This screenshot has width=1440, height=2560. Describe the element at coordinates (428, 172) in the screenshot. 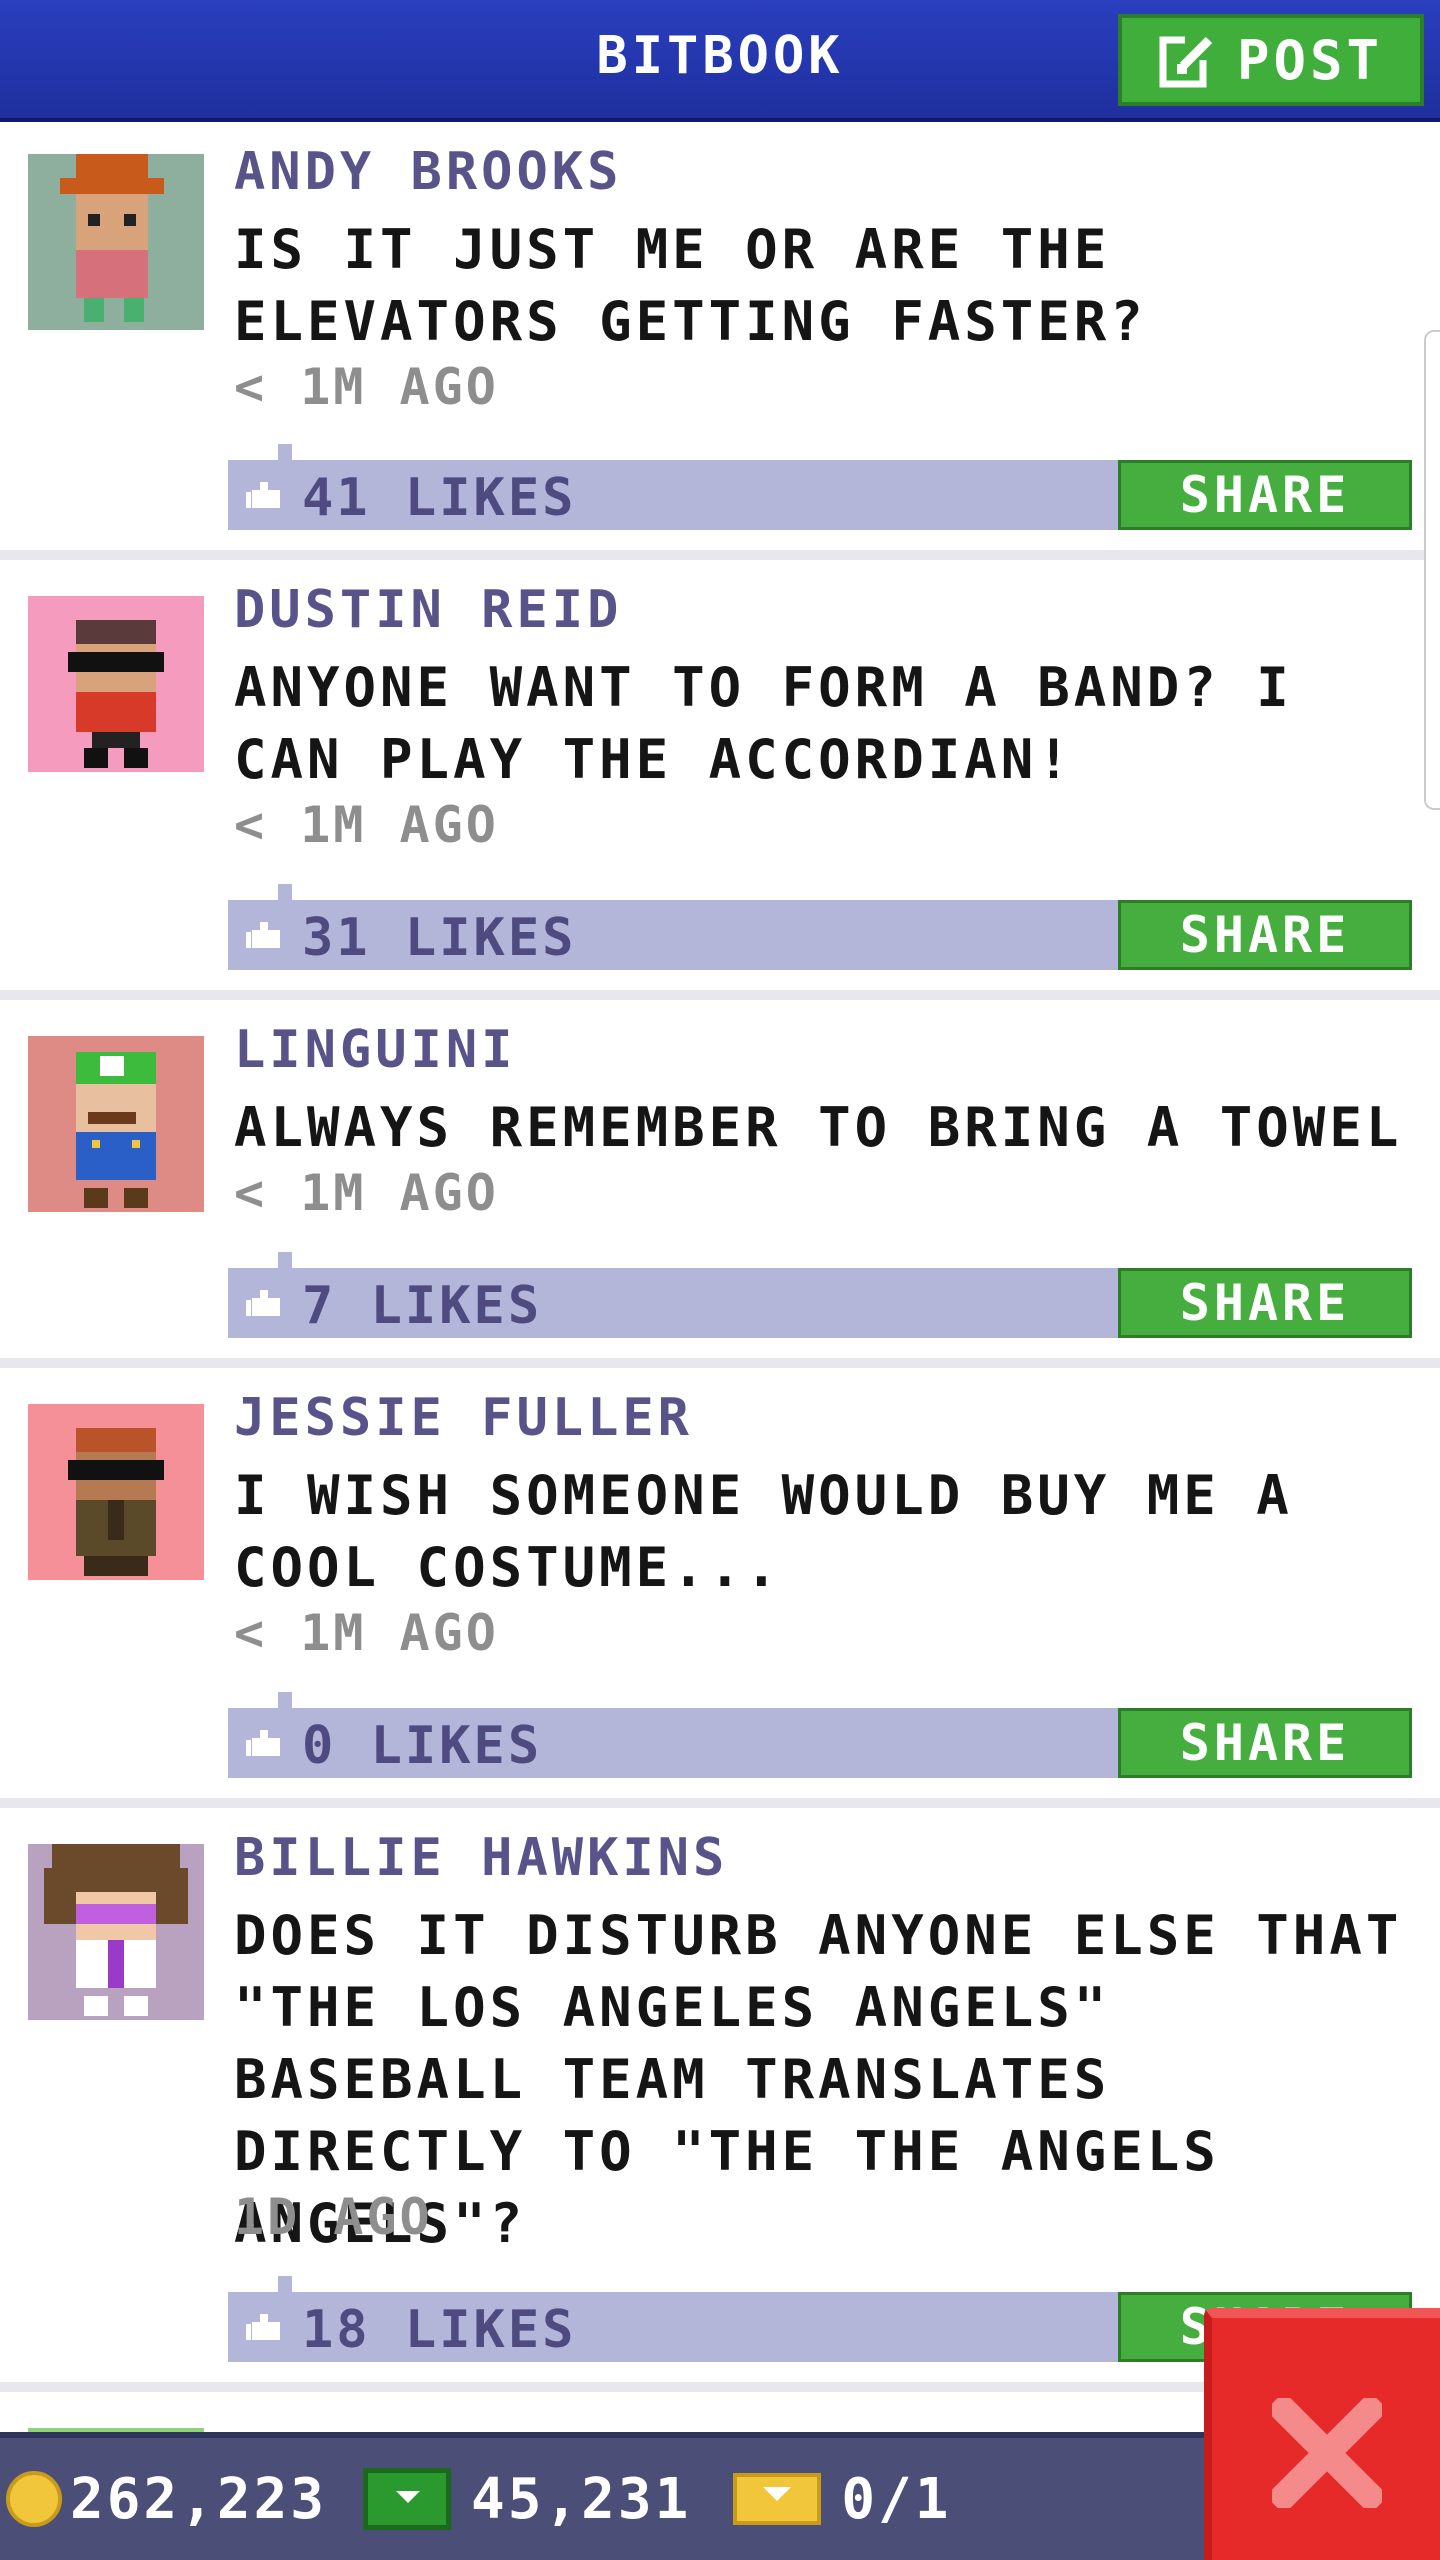

I see `post-author: ANDY BROOKS` at that location.